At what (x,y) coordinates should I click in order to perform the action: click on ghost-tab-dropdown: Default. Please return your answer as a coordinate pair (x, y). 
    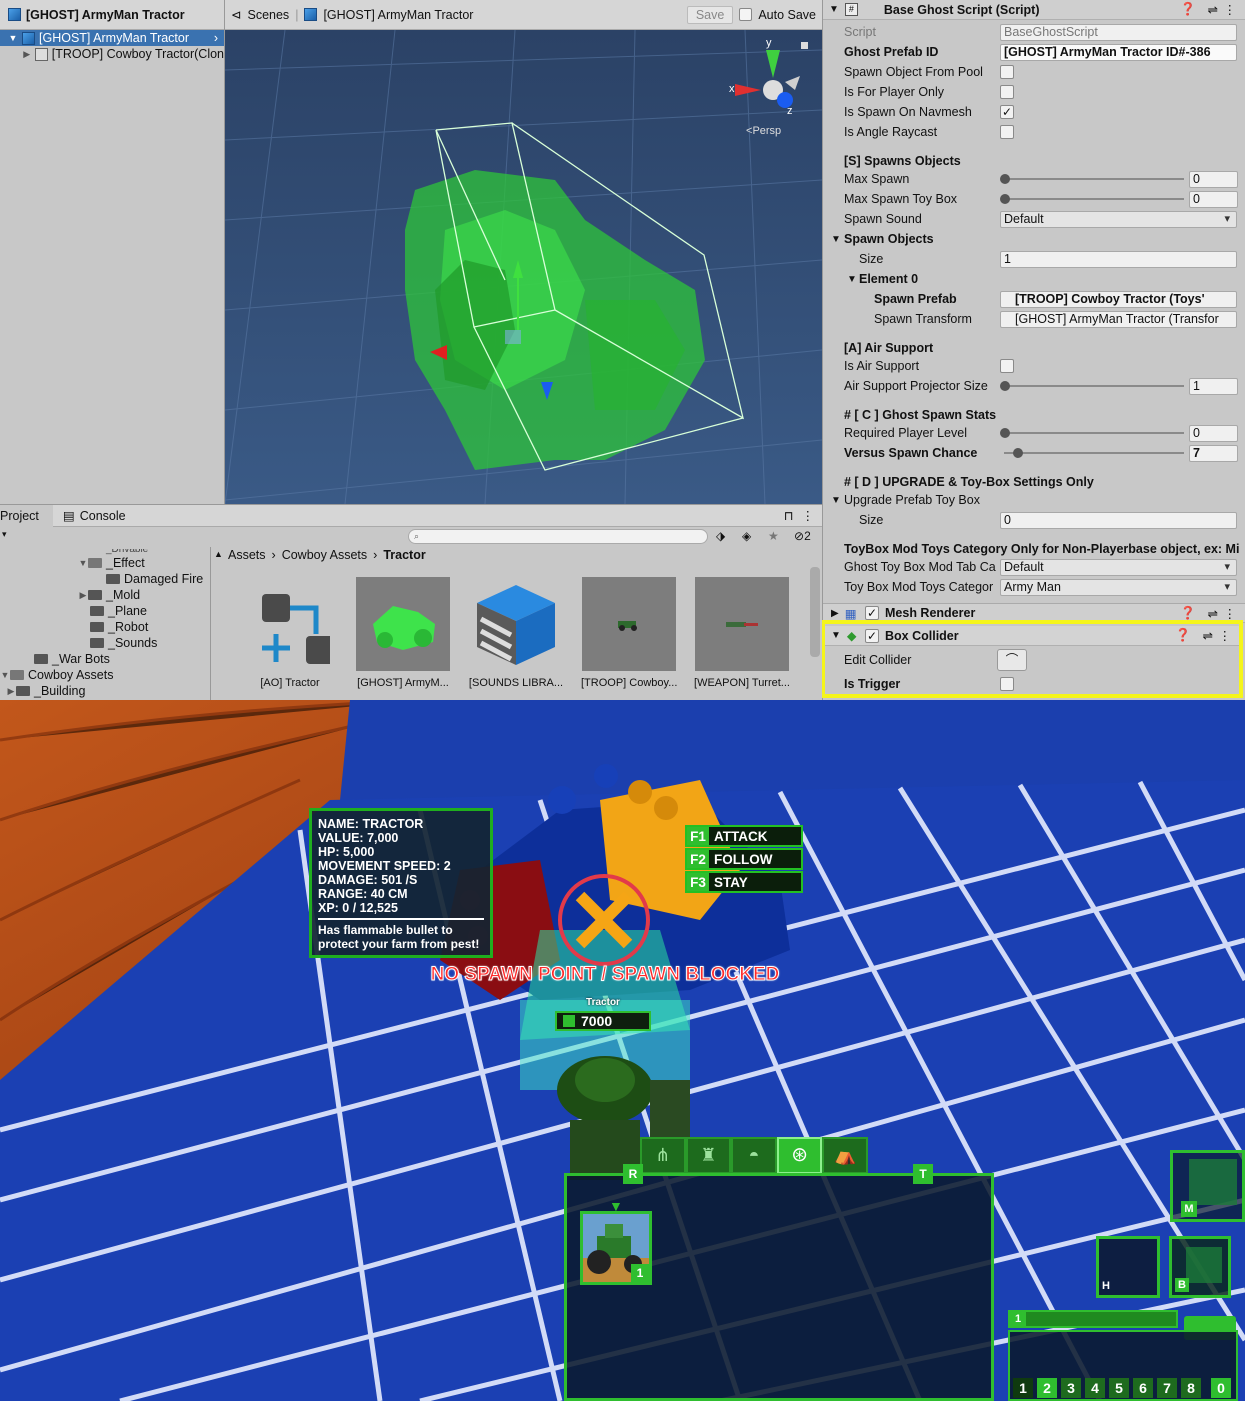
    Looking at the image, I should click on (1118, 567).